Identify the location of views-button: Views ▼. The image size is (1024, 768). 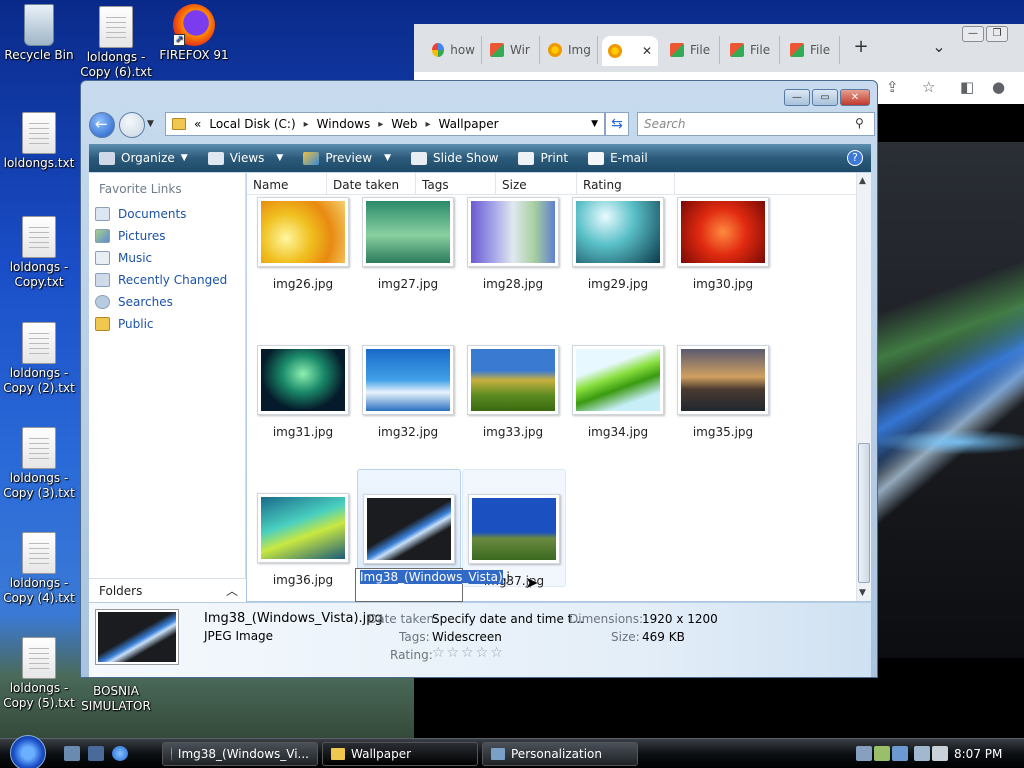
(246, 158).